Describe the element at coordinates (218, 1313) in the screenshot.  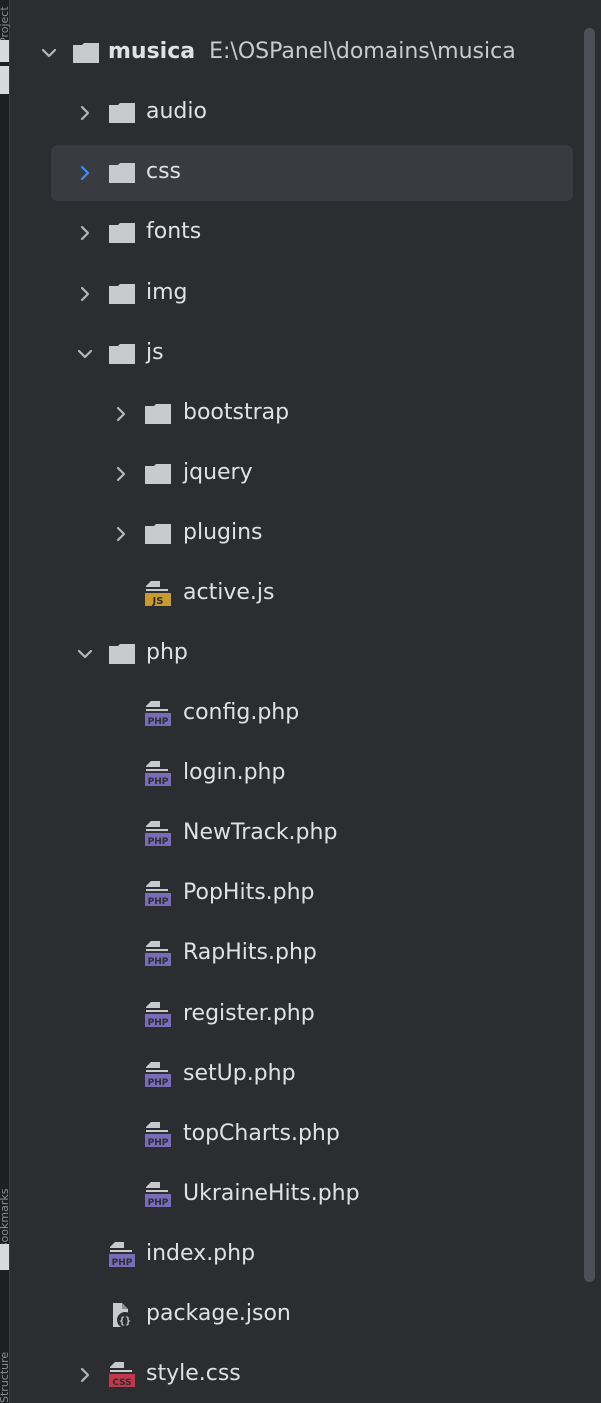
I see `tree-item-label: package.json` at that location.